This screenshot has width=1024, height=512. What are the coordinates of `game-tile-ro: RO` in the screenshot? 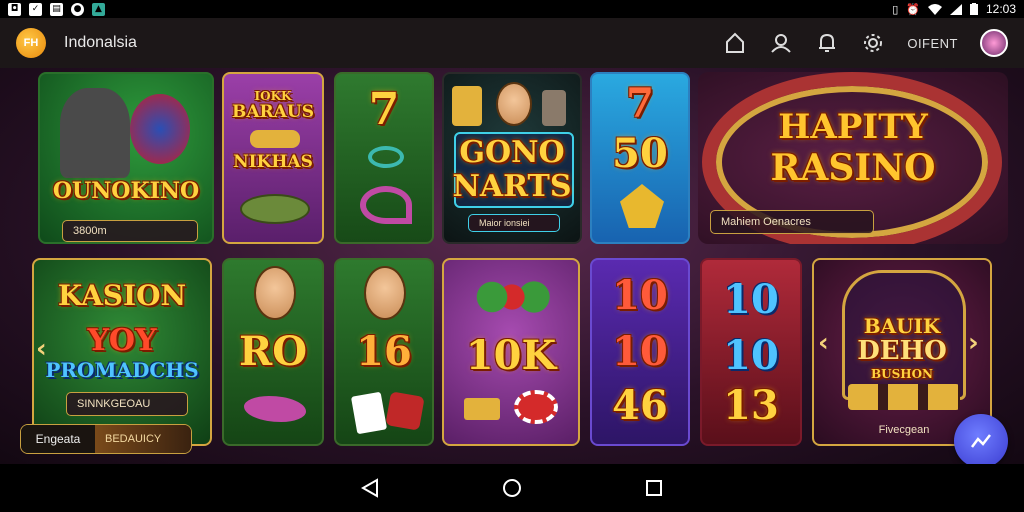 It's located at (273, 352).